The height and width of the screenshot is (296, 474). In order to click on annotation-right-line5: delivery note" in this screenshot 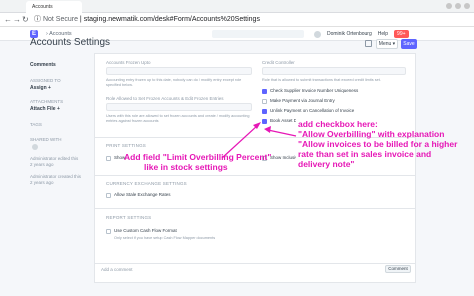, I will do `click(326, 164)`.